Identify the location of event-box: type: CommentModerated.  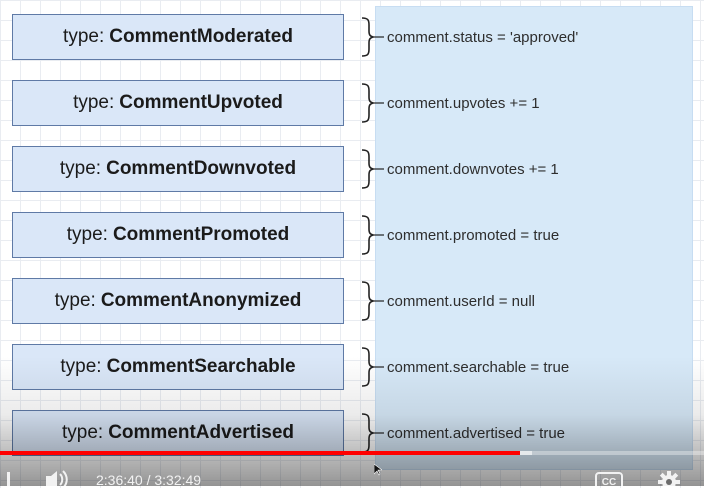
(178, 37).